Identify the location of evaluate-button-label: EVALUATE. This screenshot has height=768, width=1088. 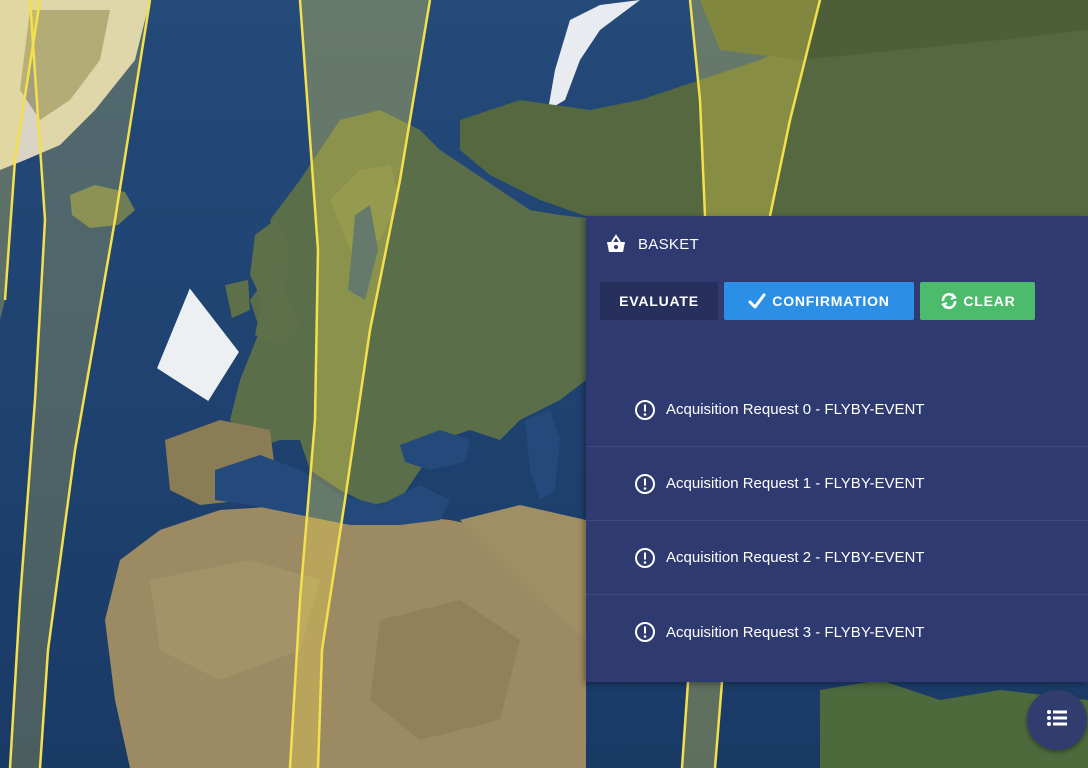
(659, 301).